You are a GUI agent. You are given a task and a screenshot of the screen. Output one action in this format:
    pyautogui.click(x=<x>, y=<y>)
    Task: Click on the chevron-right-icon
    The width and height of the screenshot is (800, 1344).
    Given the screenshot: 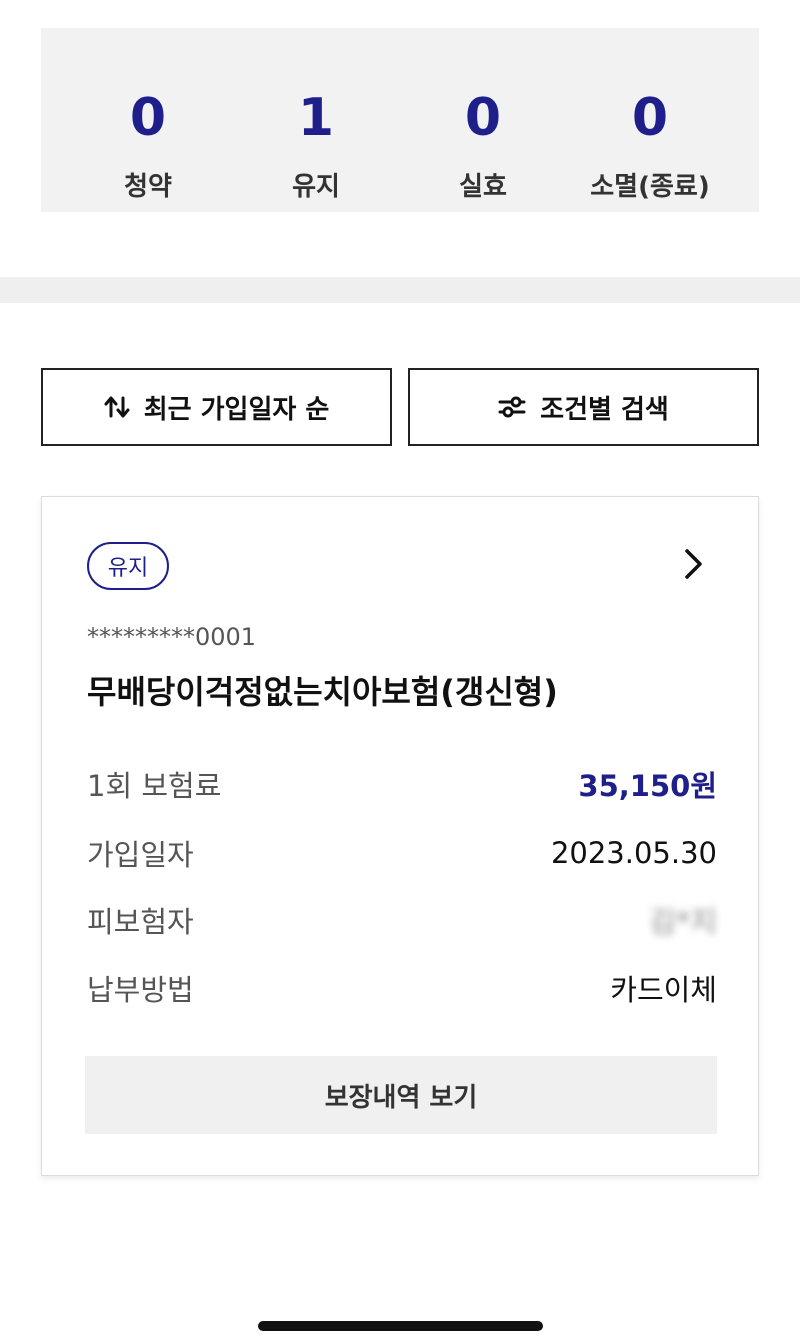 What is the action you would take?
    pyautogui.click(x=694, y=564)
    